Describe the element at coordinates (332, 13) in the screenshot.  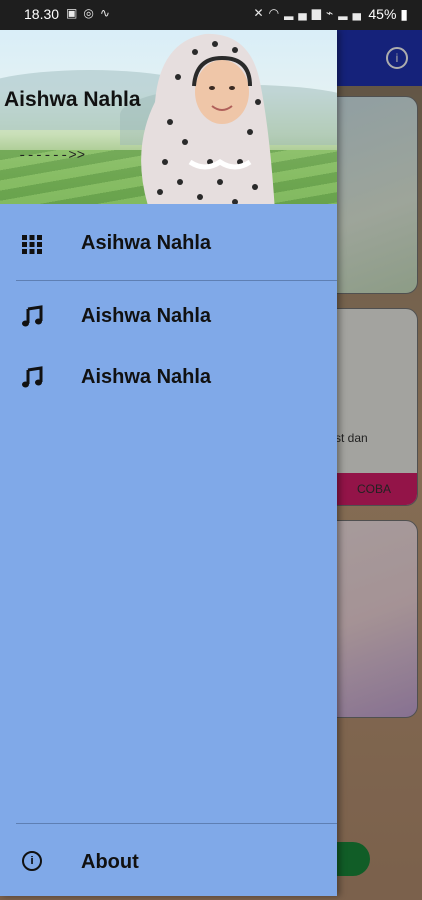
I see `volte-icon: ⌁` at that location.